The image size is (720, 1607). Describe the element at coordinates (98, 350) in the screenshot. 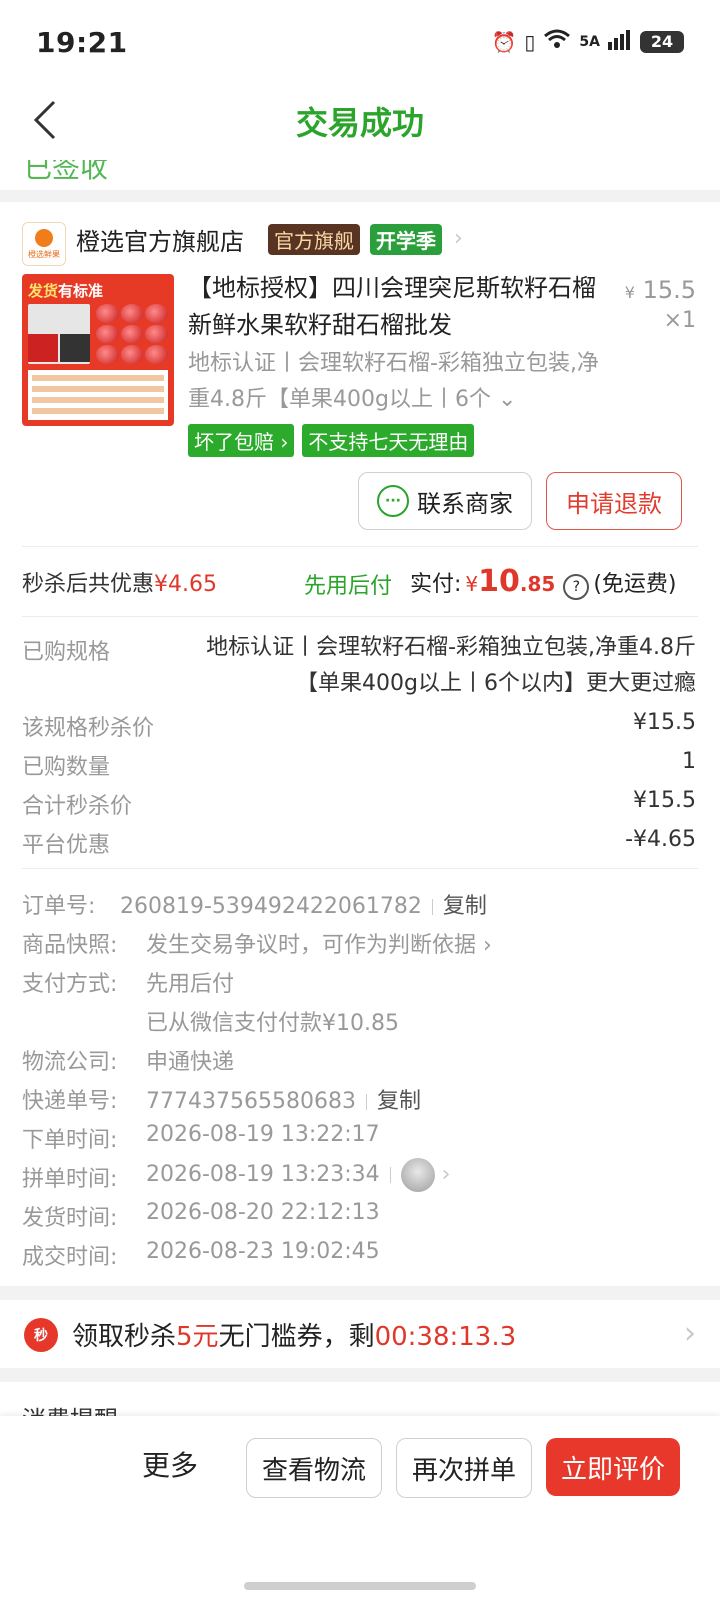

I see `product-image: 发货有标准` at that location.